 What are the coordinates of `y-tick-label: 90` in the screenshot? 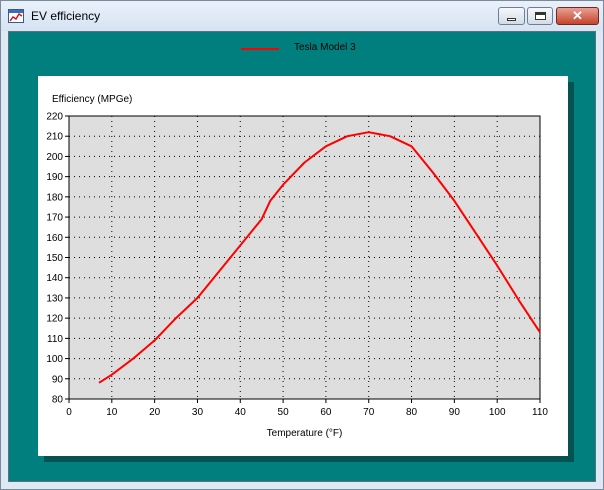 It's located at (58, 379).